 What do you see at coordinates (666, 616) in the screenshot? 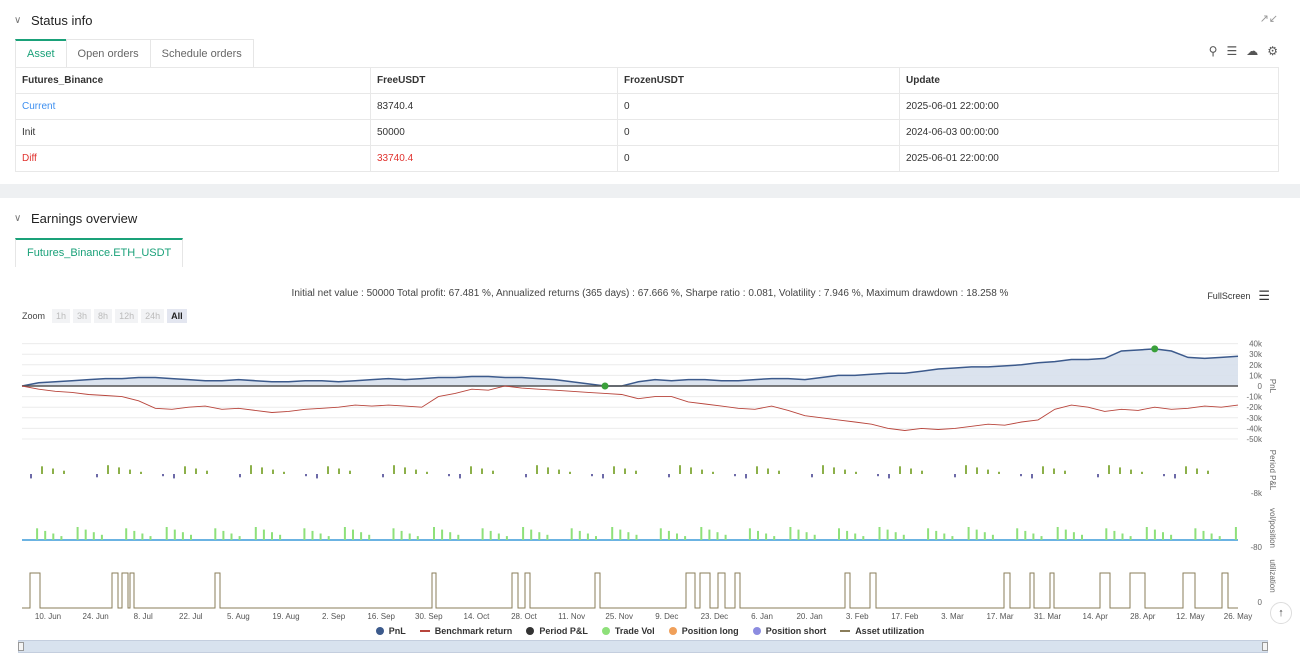
I see `x-tick-label: 9. Dec` at bounding box center [666, 616].